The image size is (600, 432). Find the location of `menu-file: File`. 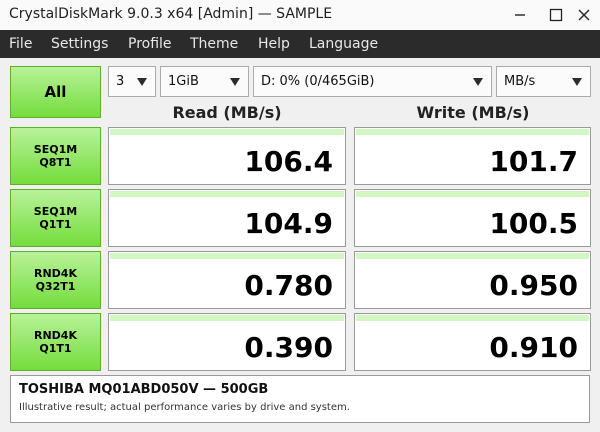

menu-file: File is located at coordinates (20, 44).